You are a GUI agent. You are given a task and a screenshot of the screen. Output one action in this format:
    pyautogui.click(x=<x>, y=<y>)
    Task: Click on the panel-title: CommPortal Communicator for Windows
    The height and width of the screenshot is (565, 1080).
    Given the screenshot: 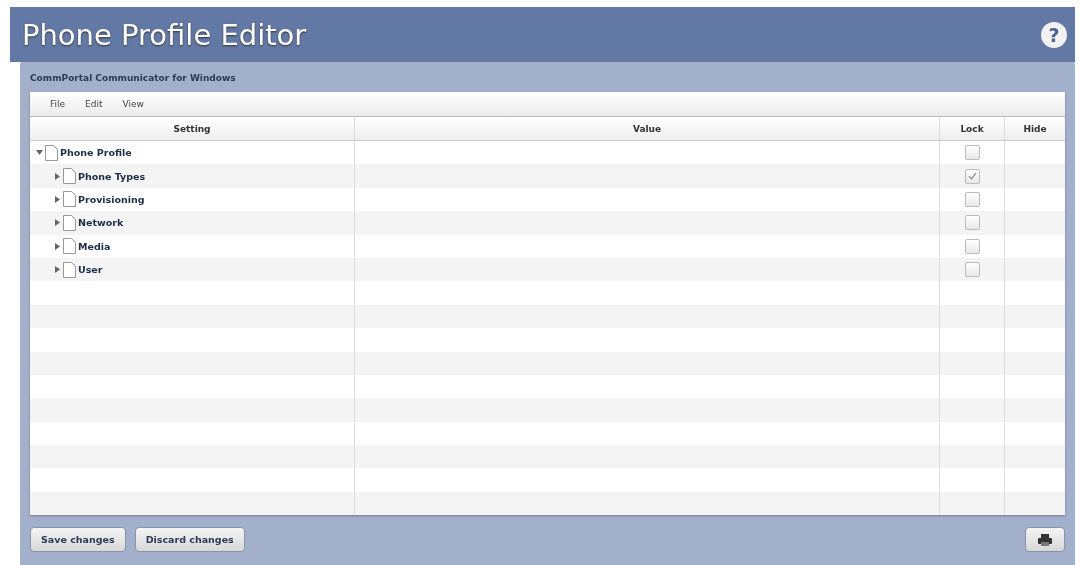 What is the action you would take?
    pyautogui.click(x=133, y=78)
    